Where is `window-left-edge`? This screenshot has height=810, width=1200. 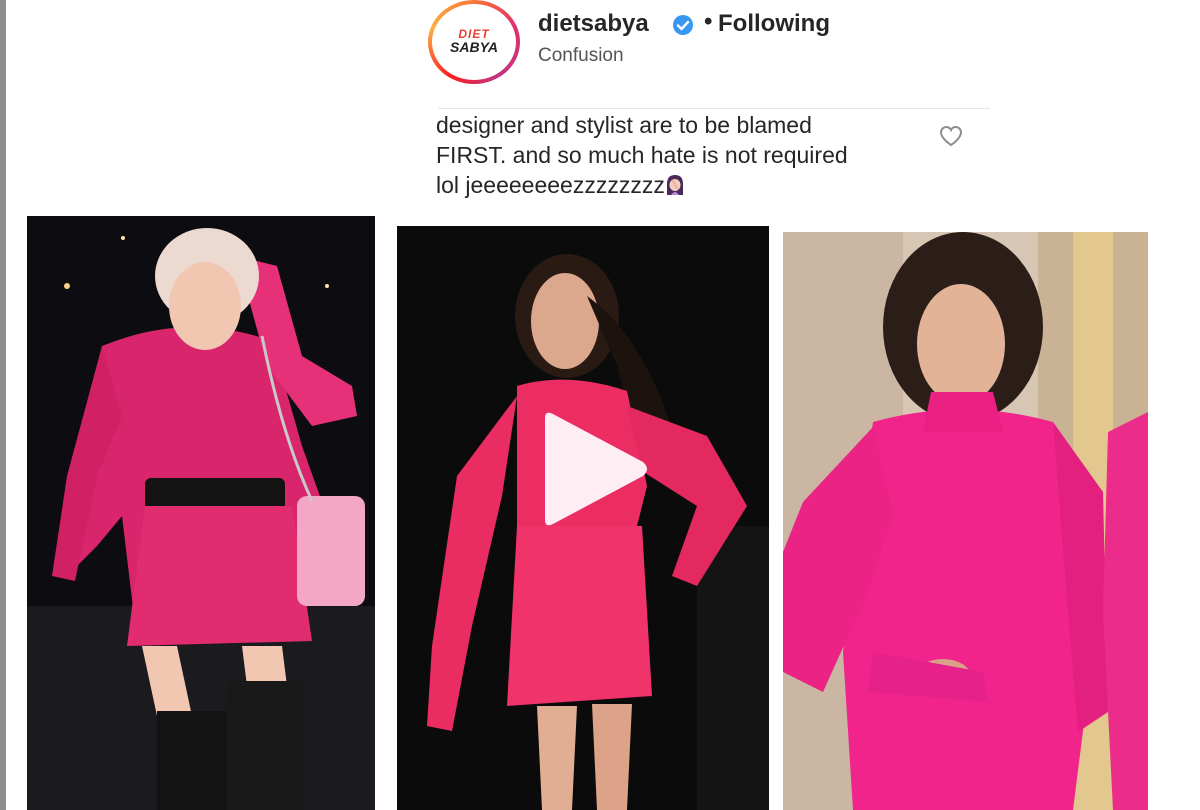
window-left-edge is located at coordinates (3, 405).